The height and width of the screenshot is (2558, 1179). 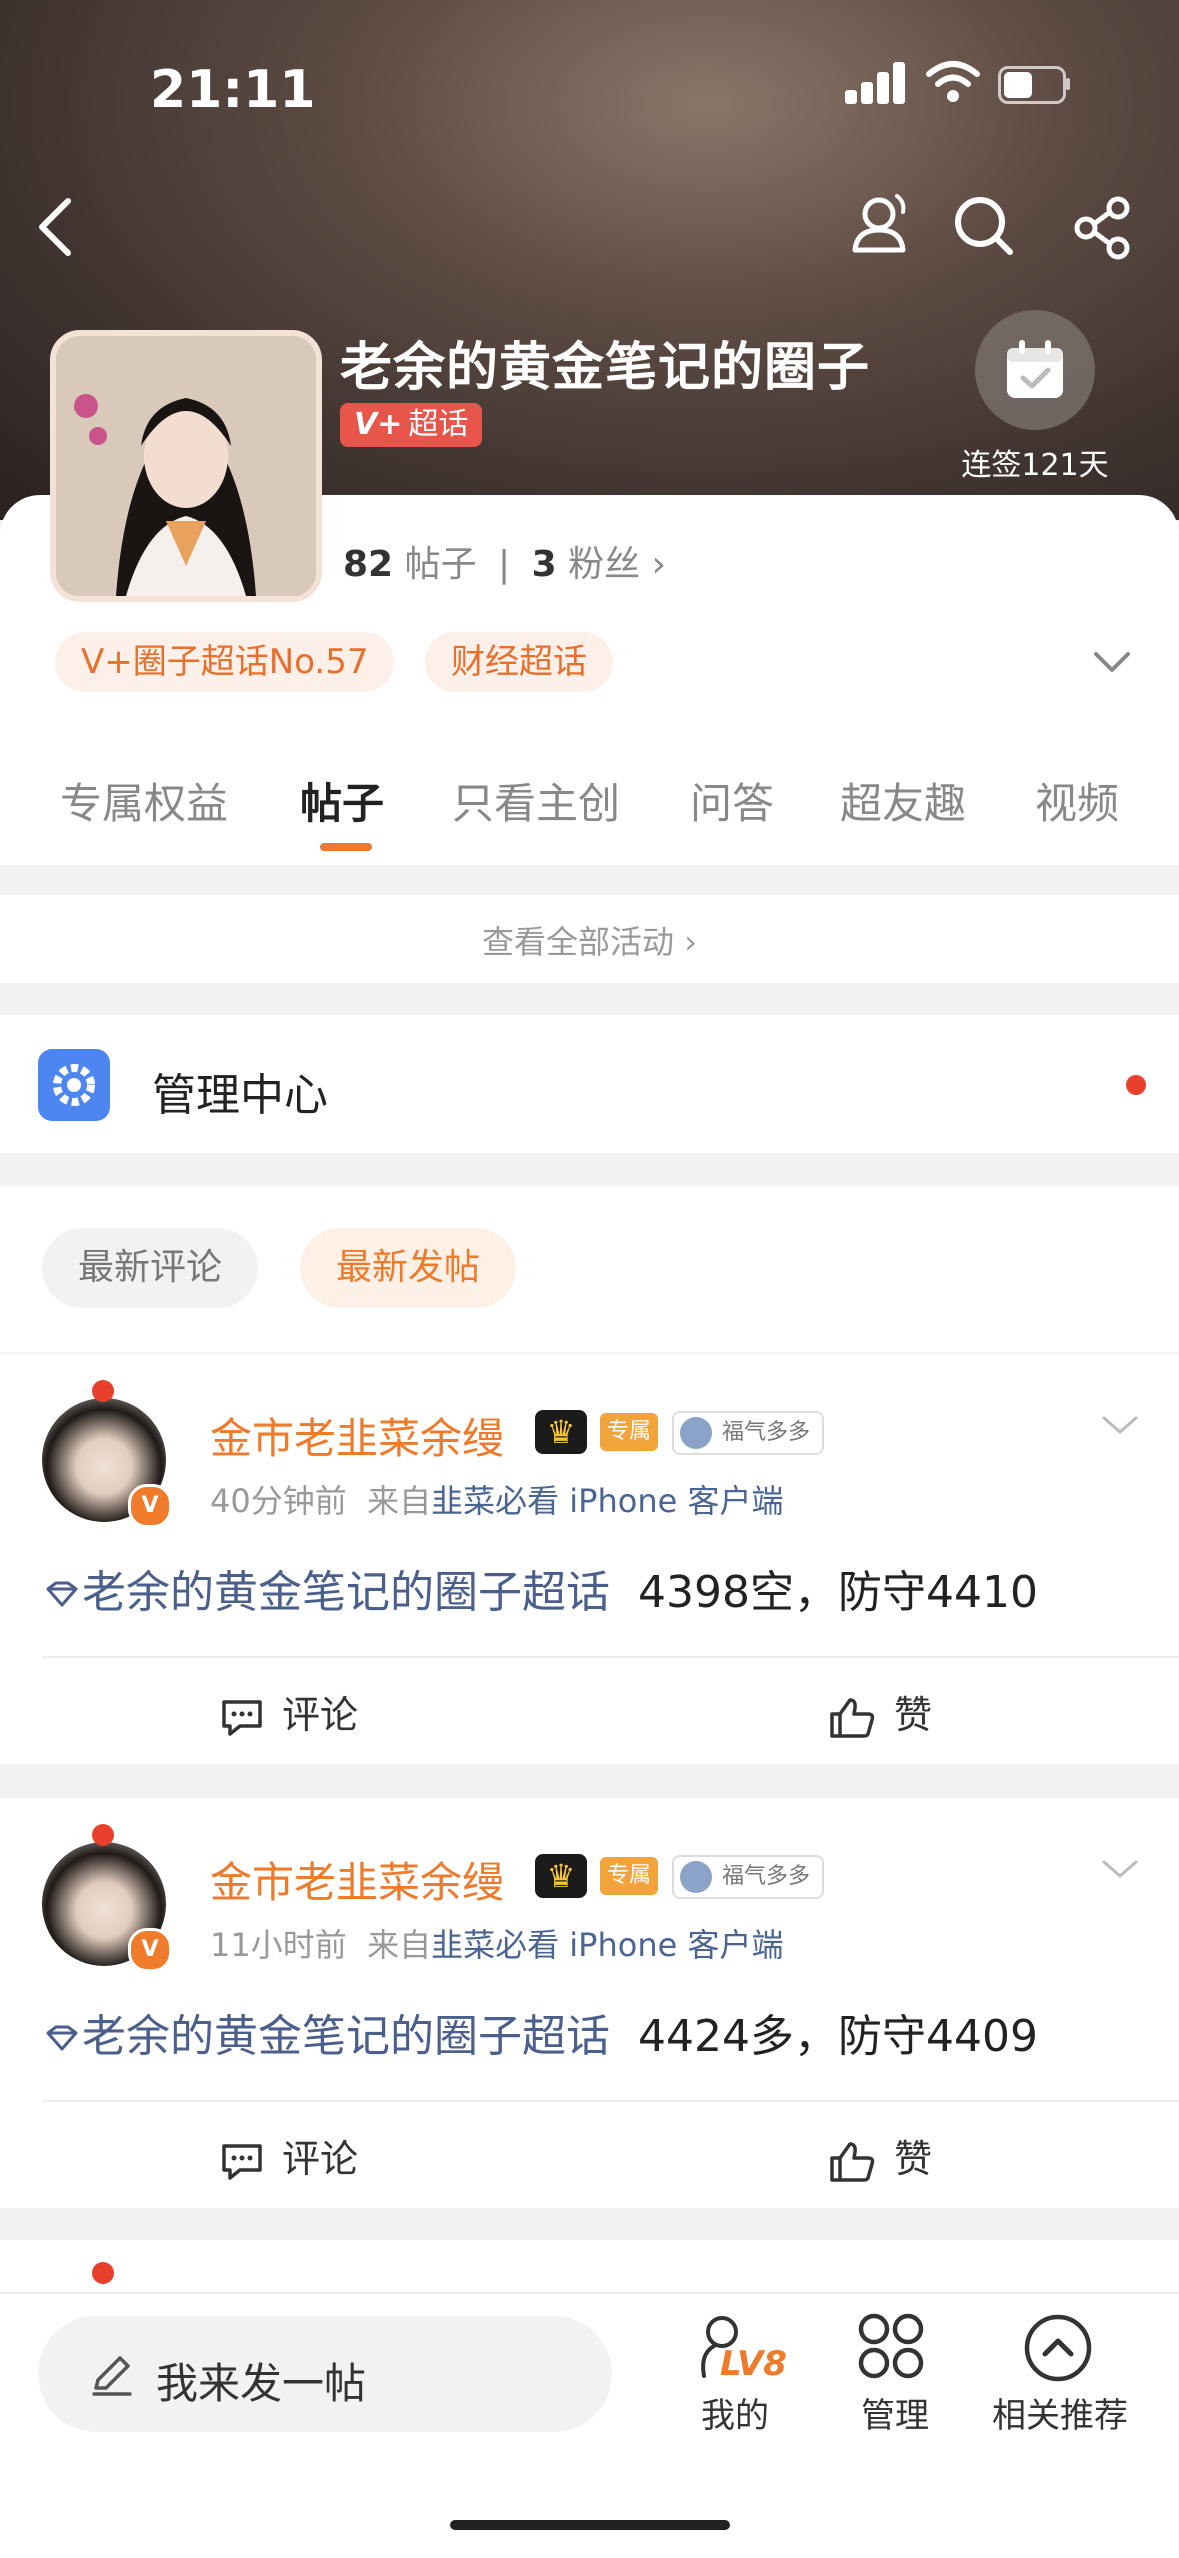 I want to click on like-label: 赞, so click(x=913, y=1715).